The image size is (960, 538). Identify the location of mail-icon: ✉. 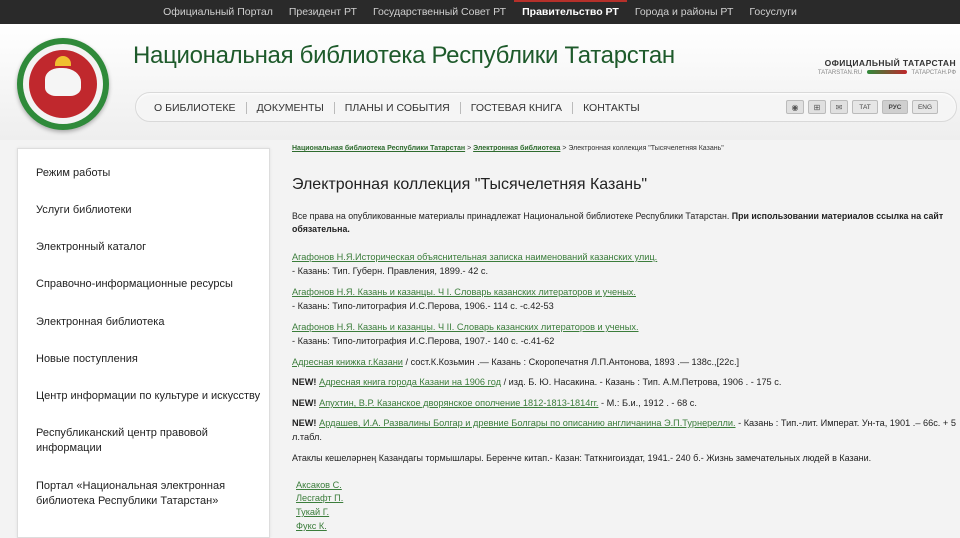
(839, 107).